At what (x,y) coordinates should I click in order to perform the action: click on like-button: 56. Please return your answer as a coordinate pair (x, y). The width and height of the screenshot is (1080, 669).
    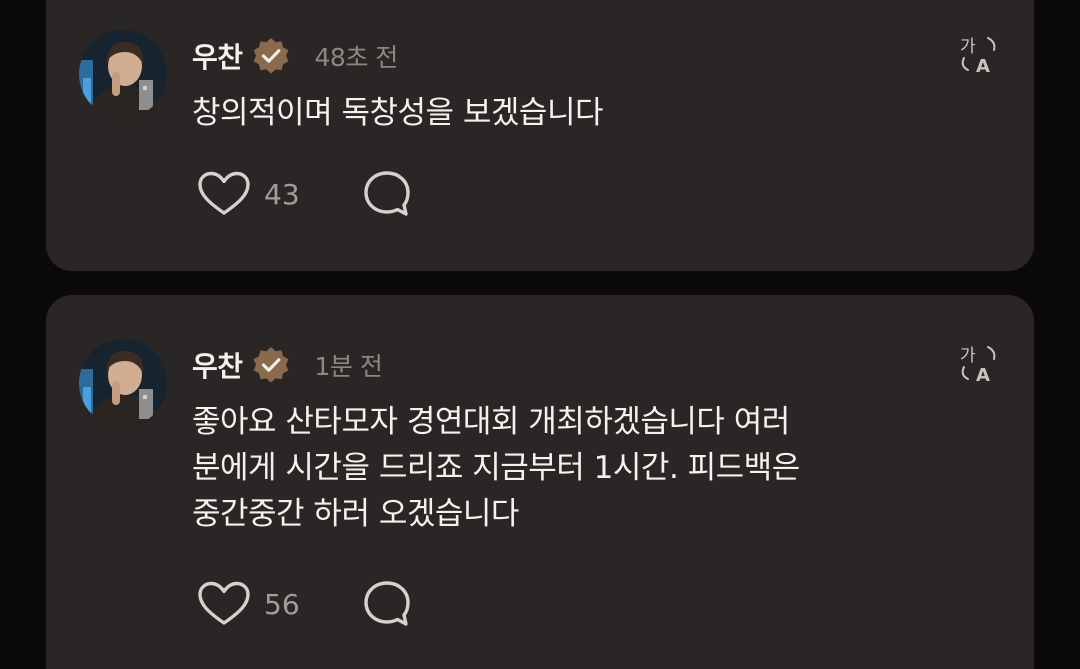
    Looking at the image, I should click on (252, 604).